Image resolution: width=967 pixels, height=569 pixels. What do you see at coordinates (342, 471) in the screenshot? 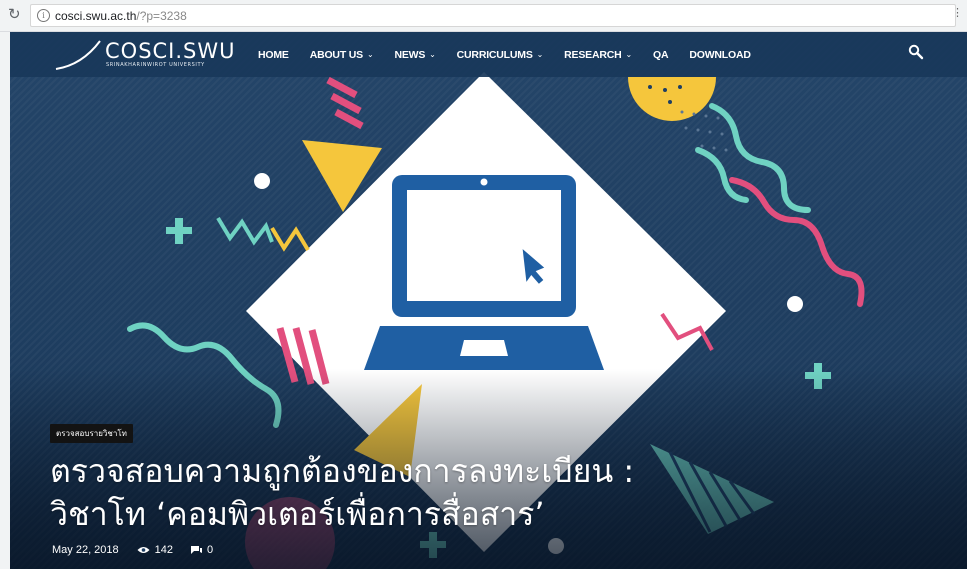
I see `post-title-line1: ตรวจสอบความถูกต้องของการลงทะเบียน :` at bounding box center [342, 471].